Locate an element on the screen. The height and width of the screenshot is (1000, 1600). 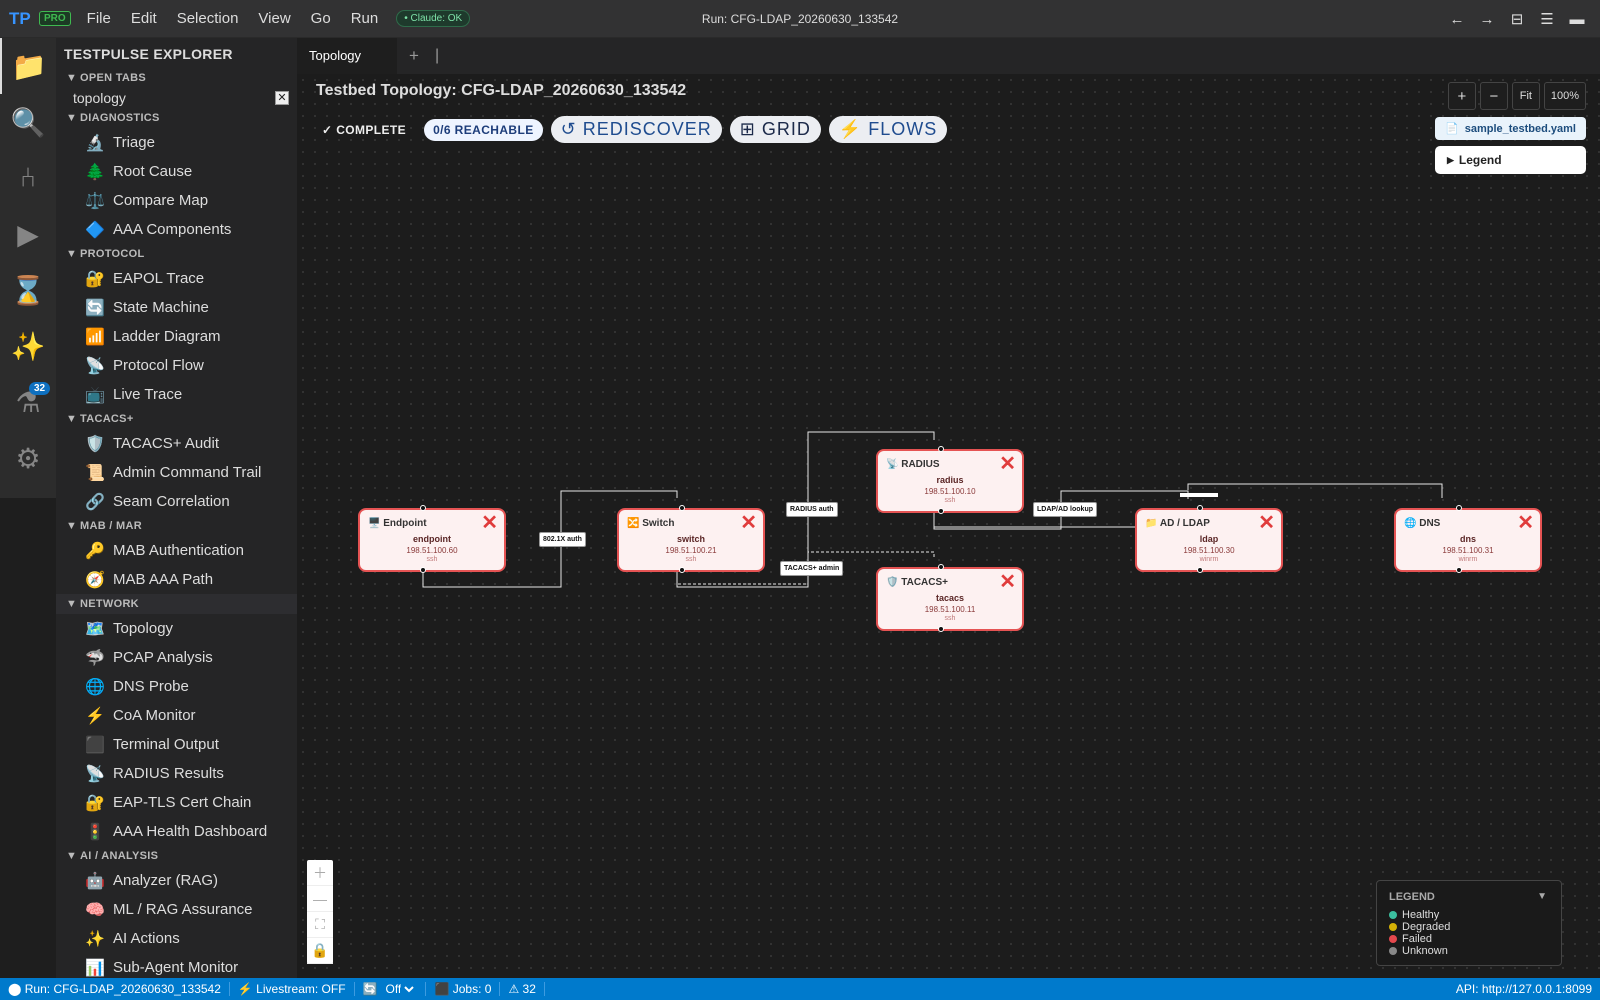
status-api-endpoint: API: http://127.0.0.1:8099 is located at coordinates (1528, 989).